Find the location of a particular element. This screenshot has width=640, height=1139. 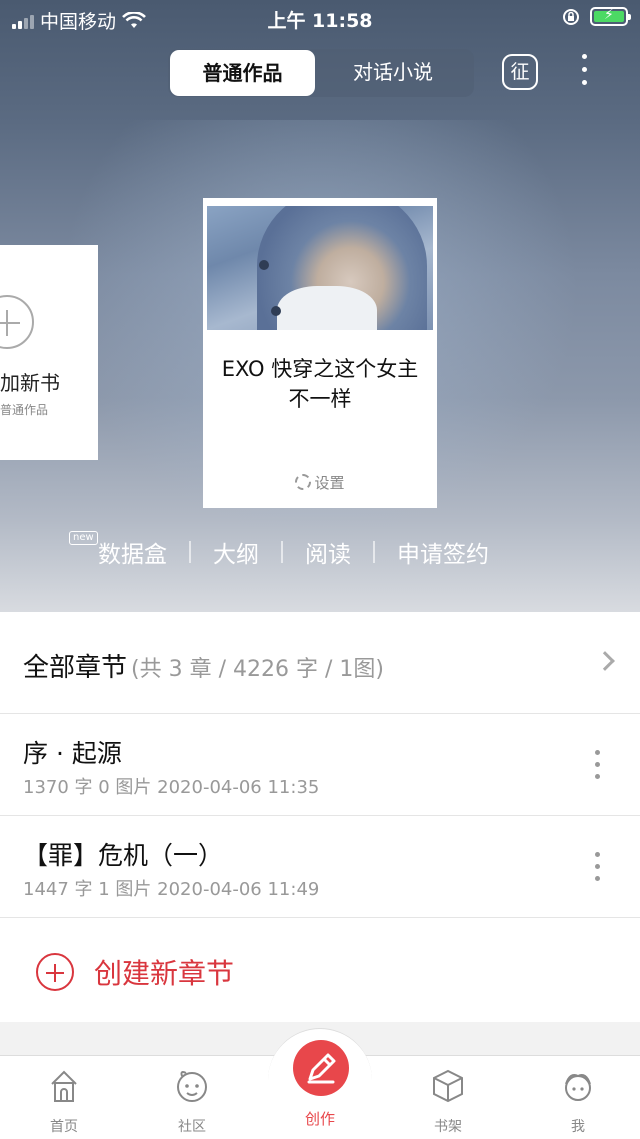

apply-contract-link: 申请签约 is located at coordinates (443, 552).